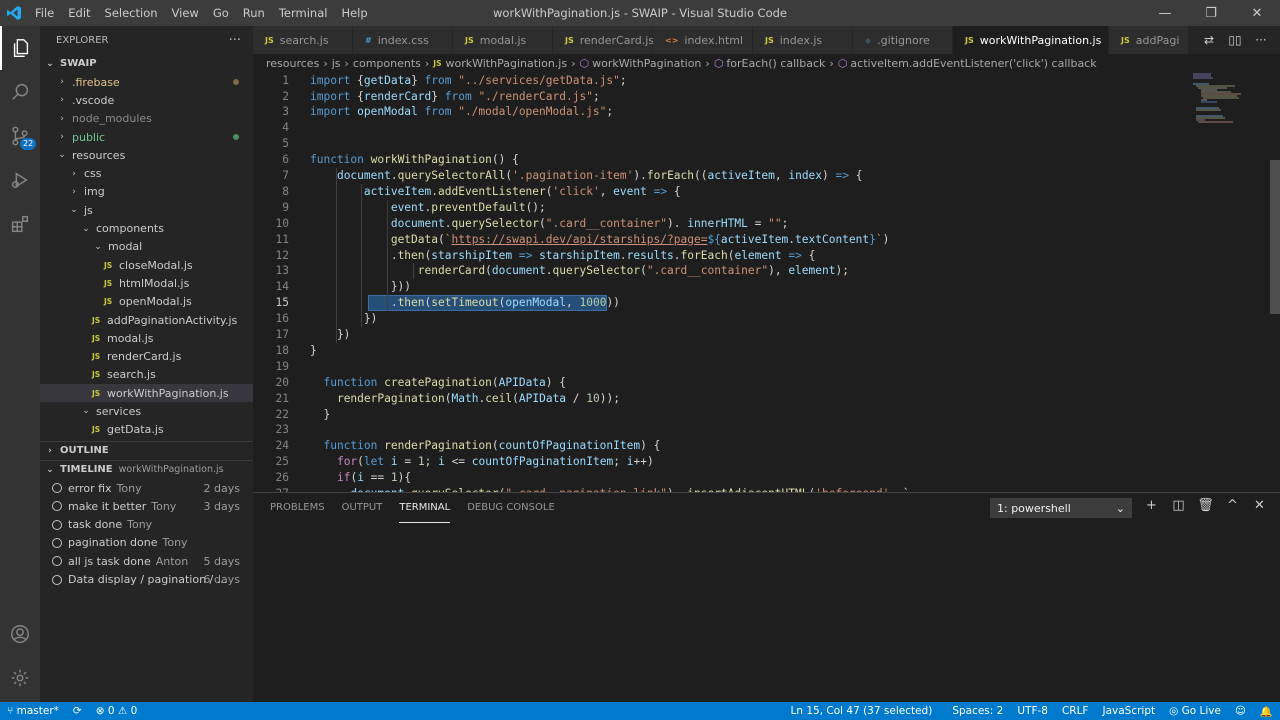  What do you see at coordinates (146, 63) in the screenshot?
I see `workspace-root: ⌄ SWAIP` at bounding box center [146, 63].